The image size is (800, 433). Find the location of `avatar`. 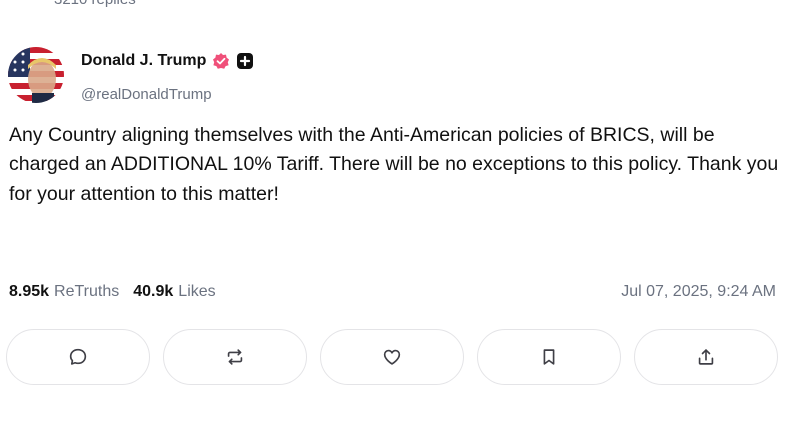

avatar is located at coordinates (36, 75).